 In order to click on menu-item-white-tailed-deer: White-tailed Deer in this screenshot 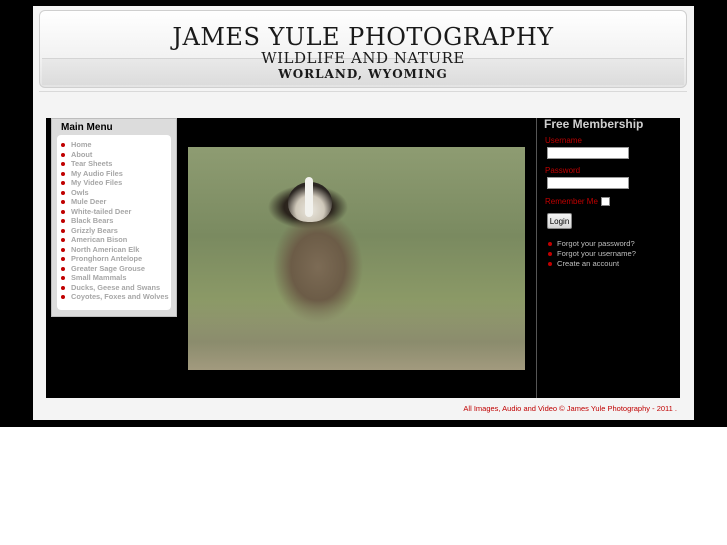, I will do `click(113, 212)`.